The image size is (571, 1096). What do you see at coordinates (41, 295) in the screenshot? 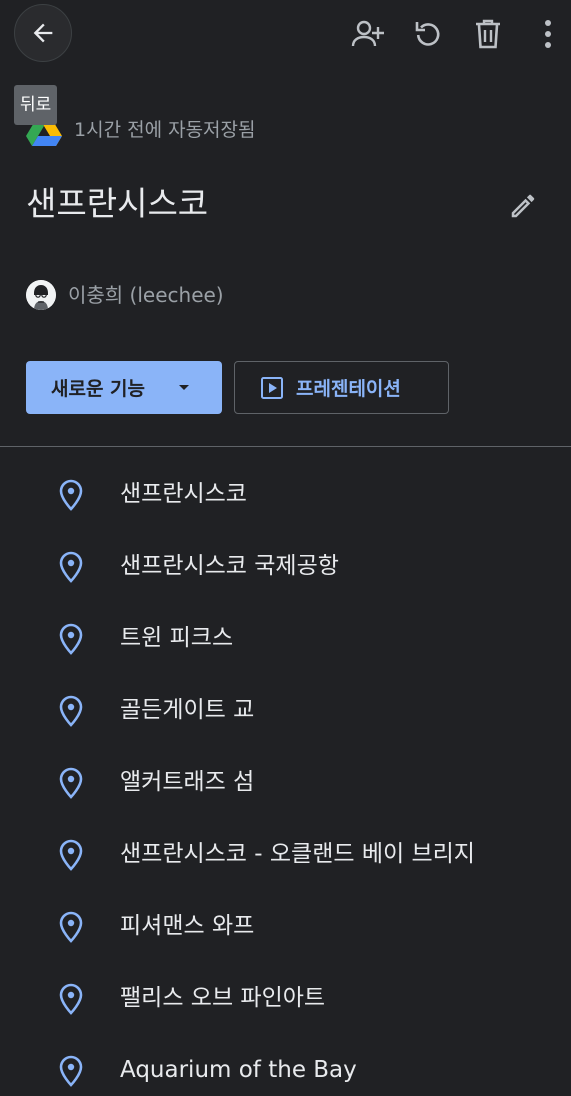
I see `avatar` at bounding box center [41, 295].